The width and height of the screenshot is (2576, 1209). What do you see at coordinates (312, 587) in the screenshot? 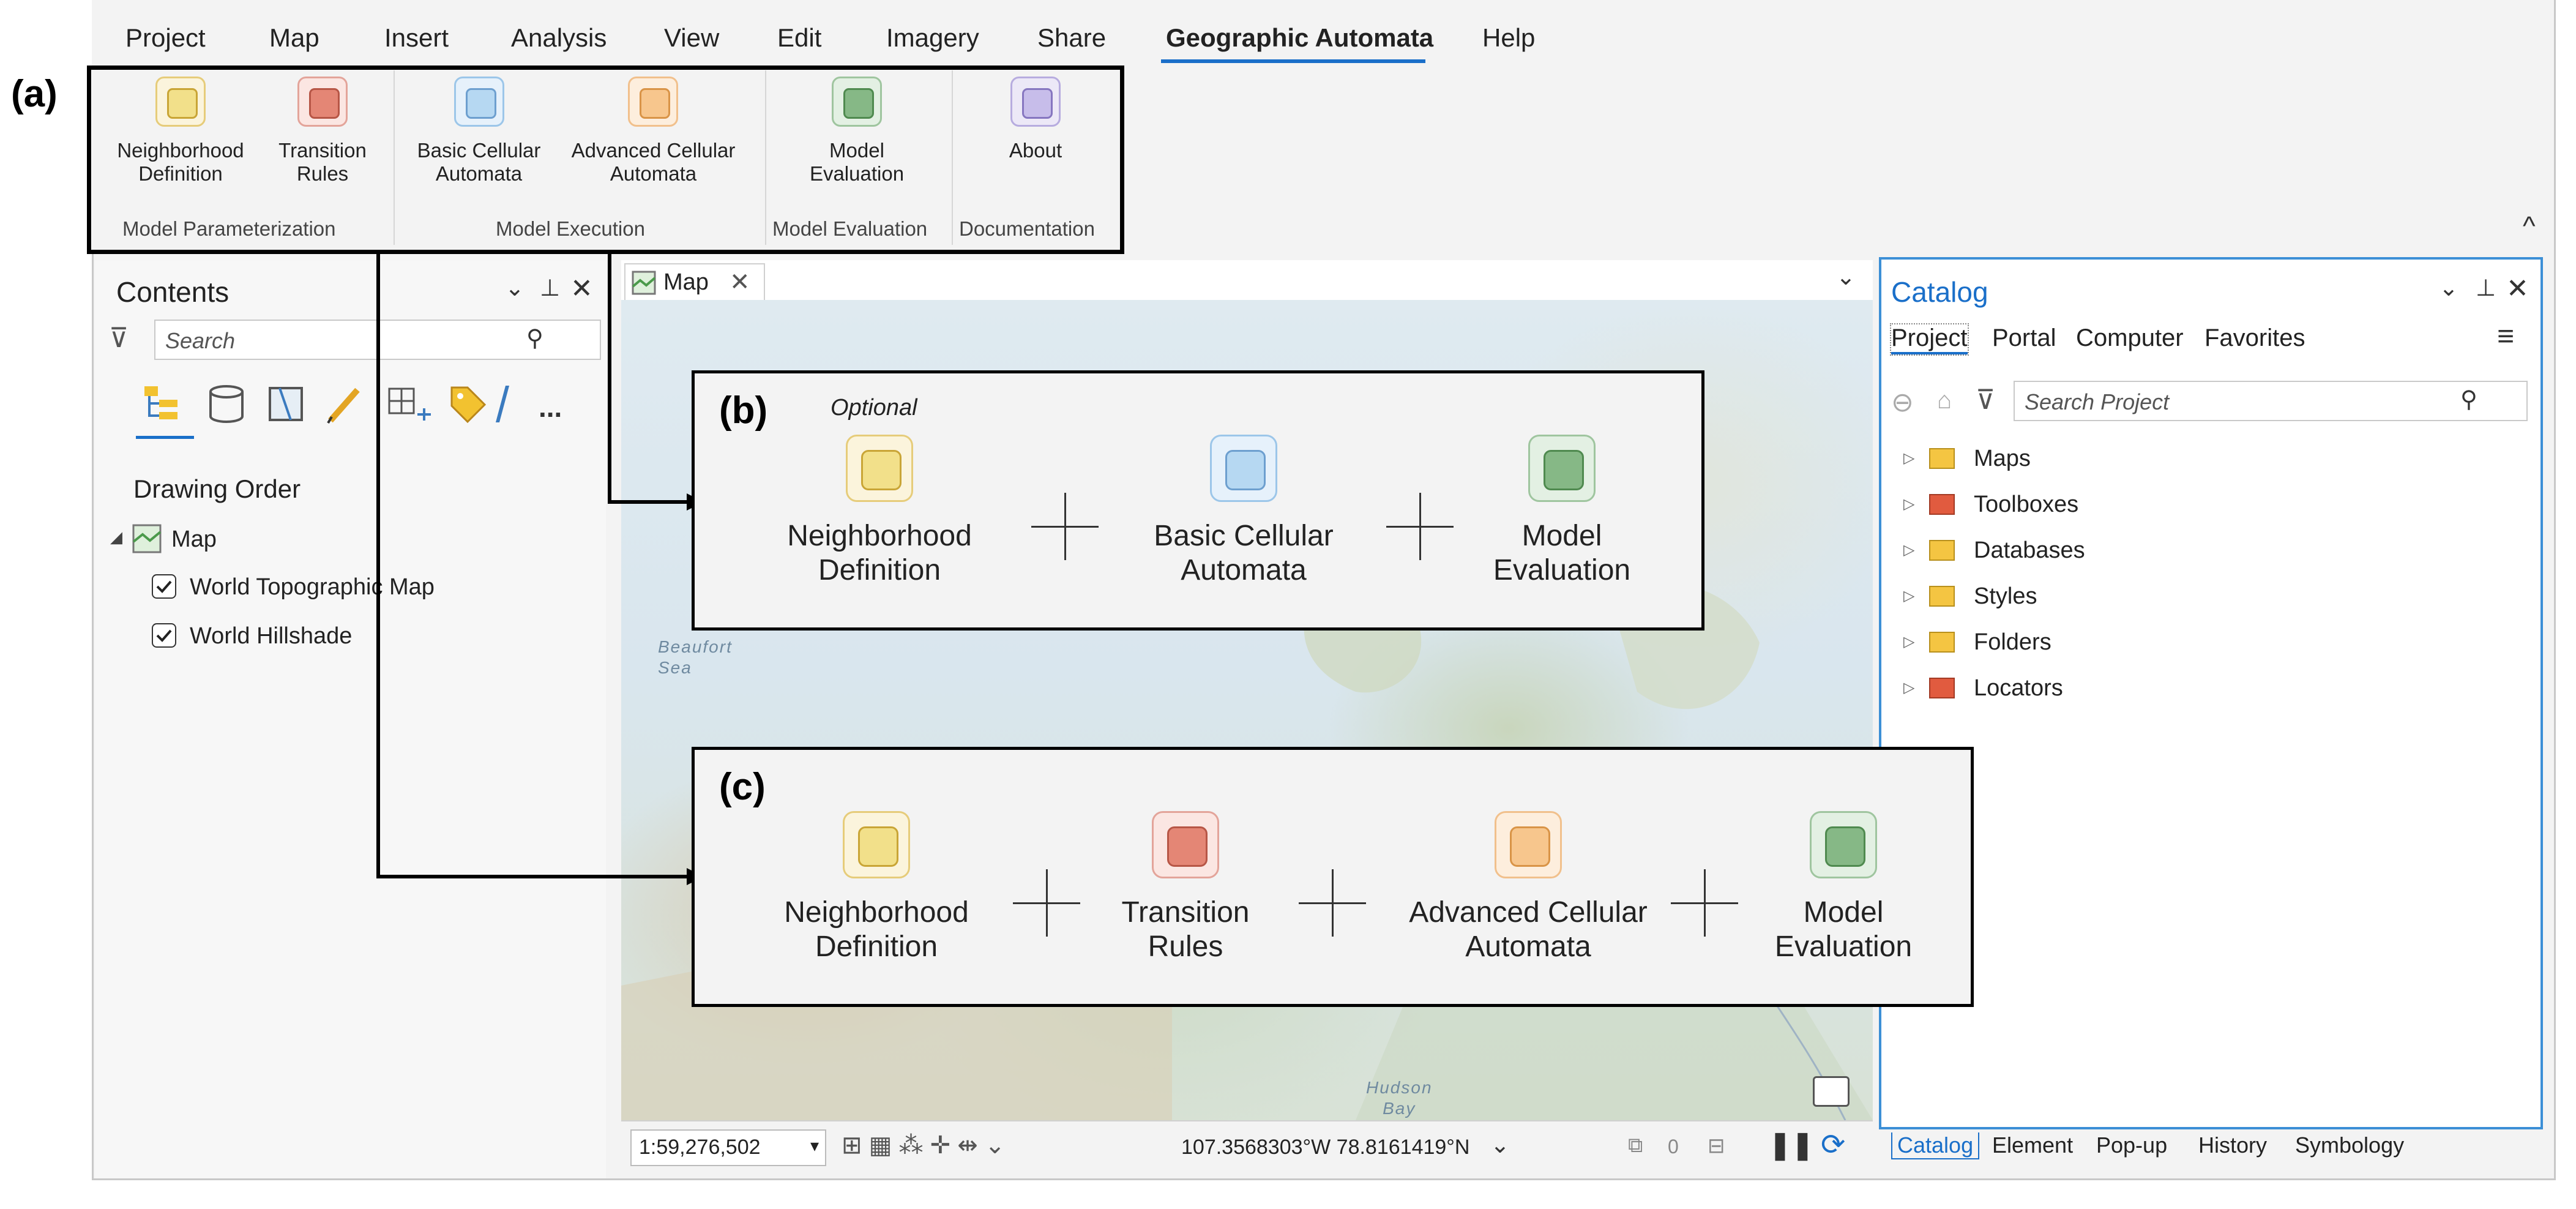
I see `layer-world-topographic-map: World Topographic Map` at bounding box center [312, 587].